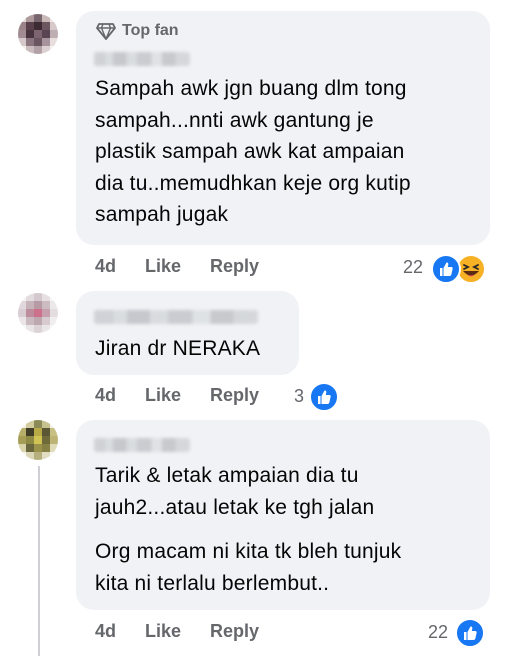 The height and width of the screenshot is (656, 506). I want to click on thread-line, so click(39, 561).